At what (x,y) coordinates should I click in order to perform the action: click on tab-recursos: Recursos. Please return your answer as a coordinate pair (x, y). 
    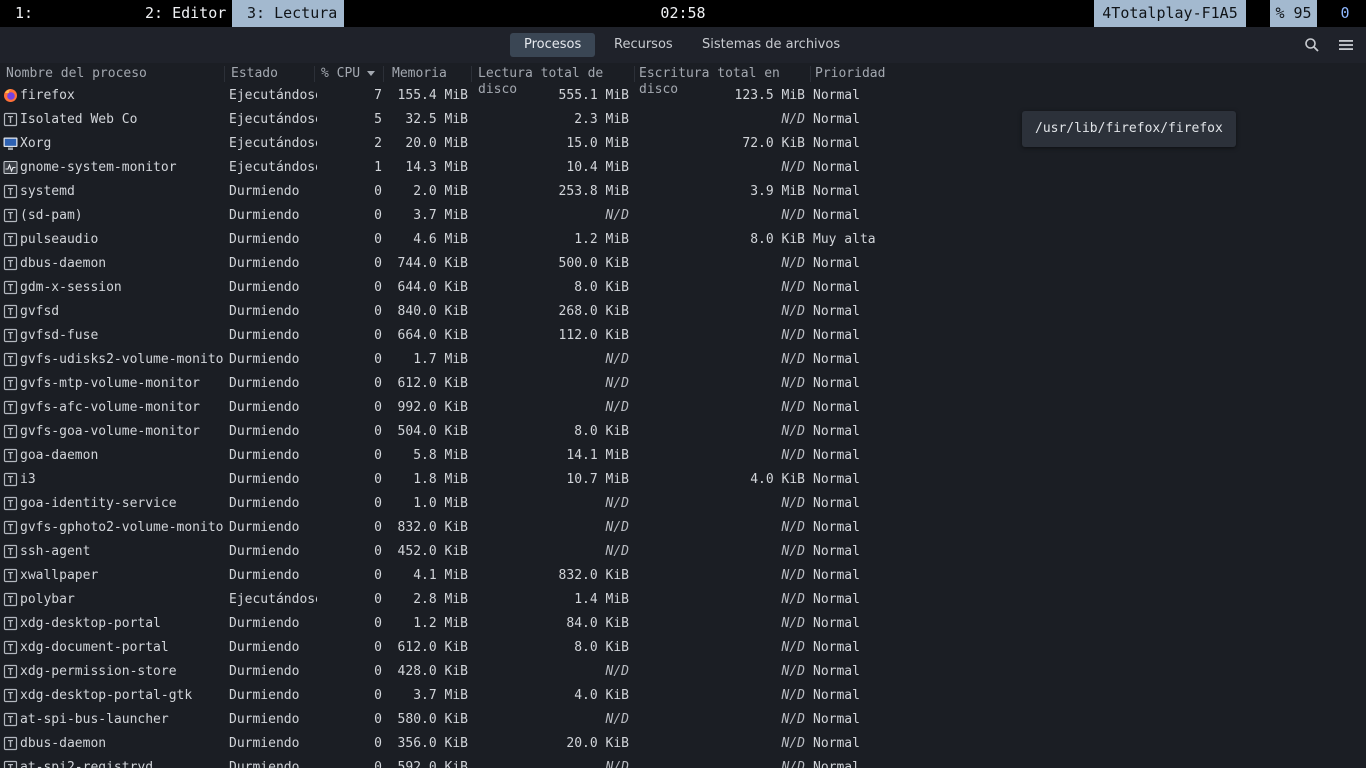
    Looking at the image, I should click on (643, 45).